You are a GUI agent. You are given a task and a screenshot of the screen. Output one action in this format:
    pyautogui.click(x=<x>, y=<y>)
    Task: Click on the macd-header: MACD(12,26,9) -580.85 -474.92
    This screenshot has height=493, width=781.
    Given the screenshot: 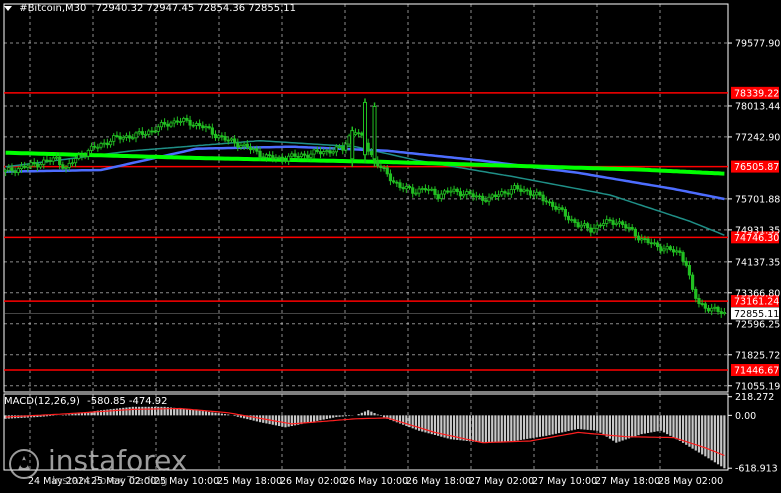 What is the action you would take?
    pyautogui.click(x=86, y=401)
    